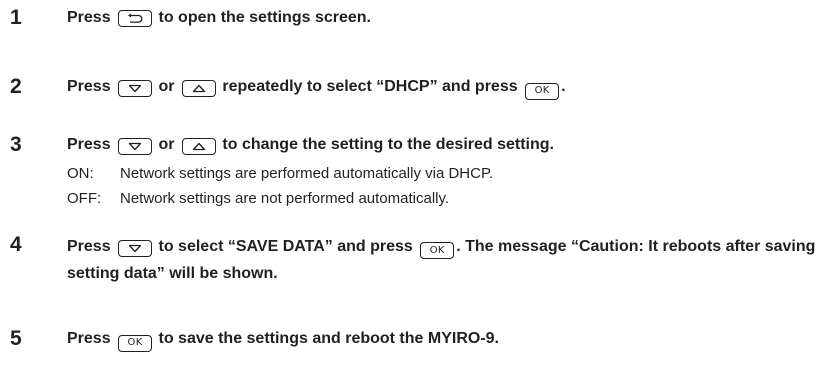 The image size is (832, 374). What do you see at coordinates (16, 17) in the screenshot?
I see `step-number: 1` at bounding box center [16, 17].